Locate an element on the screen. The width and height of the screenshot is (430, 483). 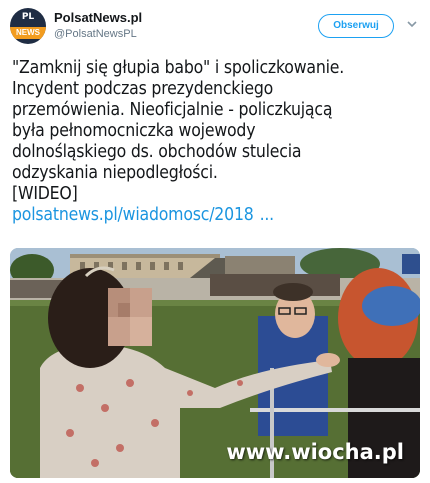
tweet-link: polsatnews.pl/wiadomosc/2018 is located at coordinates (133, 215).